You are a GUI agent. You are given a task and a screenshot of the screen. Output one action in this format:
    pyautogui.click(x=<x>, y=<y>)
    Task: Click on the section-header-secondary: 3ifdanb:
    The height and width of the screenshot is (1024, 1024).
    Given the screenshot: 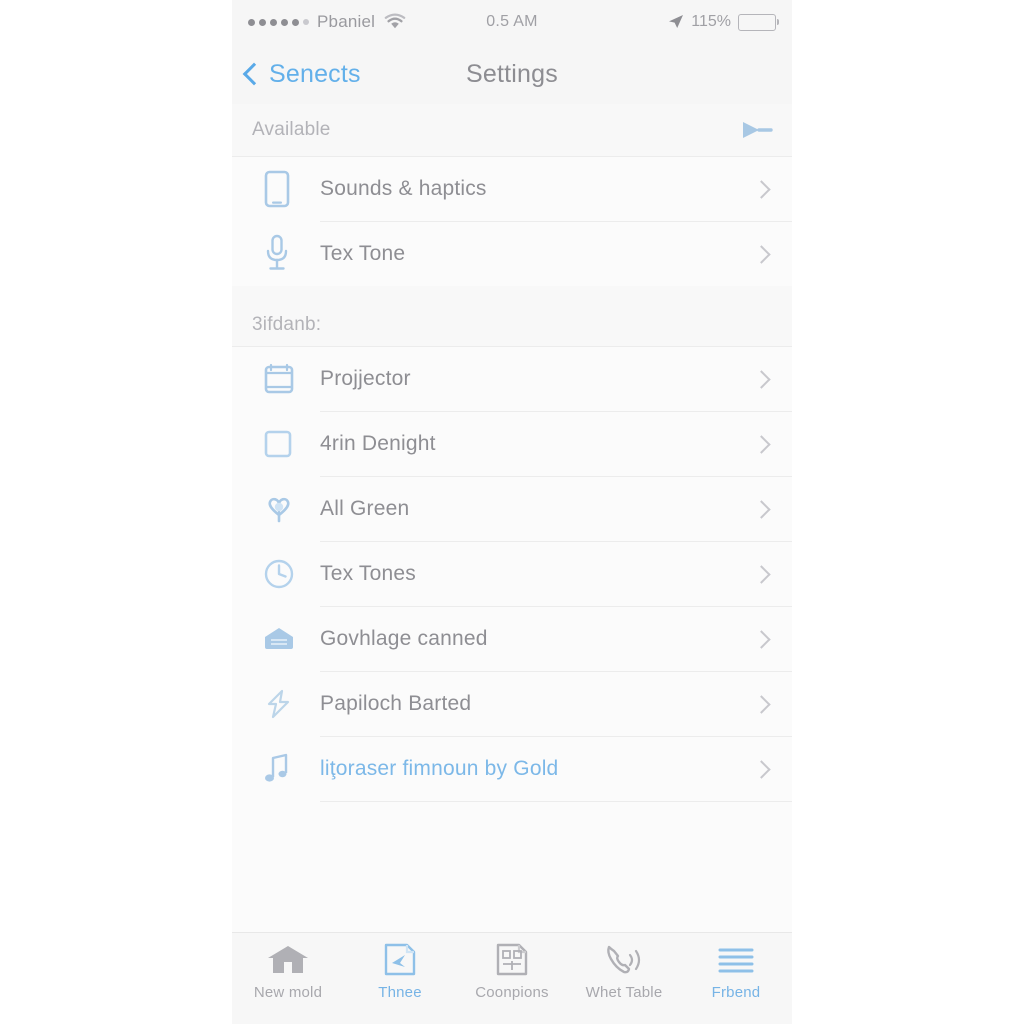 What is the action you would take?
    pyautogui.click(x=512, y=316)
    